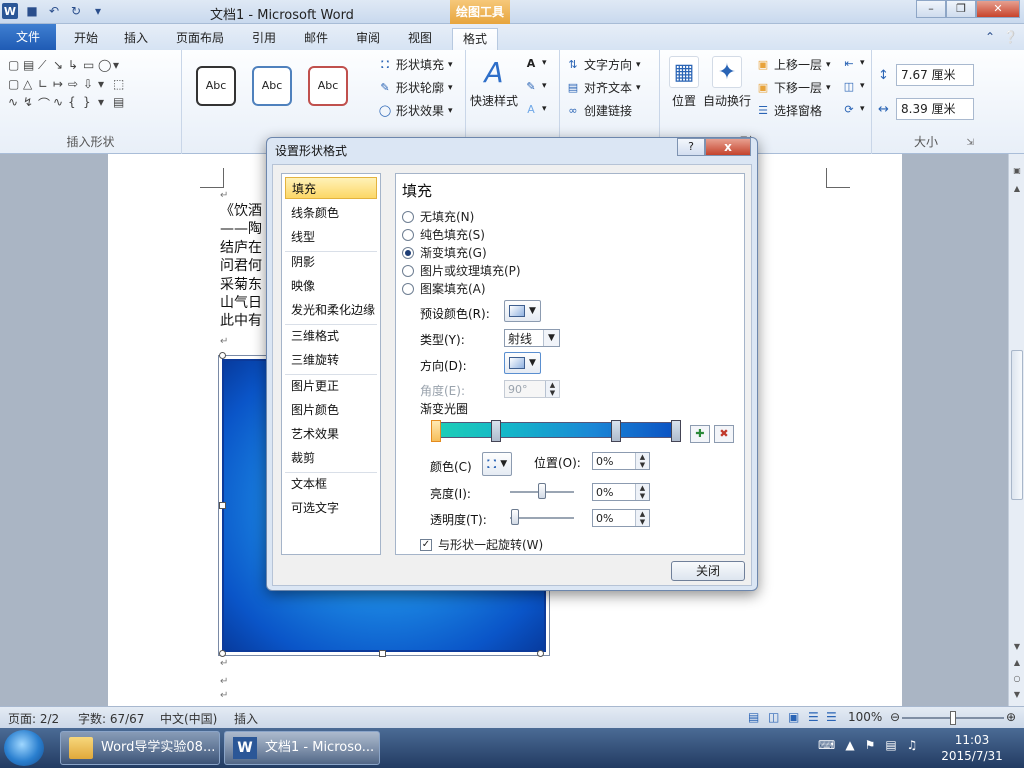 The height and width of the screenshot is (768, 1024). What do you see at coordinates (331, 188) in the screenshot?
I see `nav-item-fill: 填充` at bounding box center [331, 188].